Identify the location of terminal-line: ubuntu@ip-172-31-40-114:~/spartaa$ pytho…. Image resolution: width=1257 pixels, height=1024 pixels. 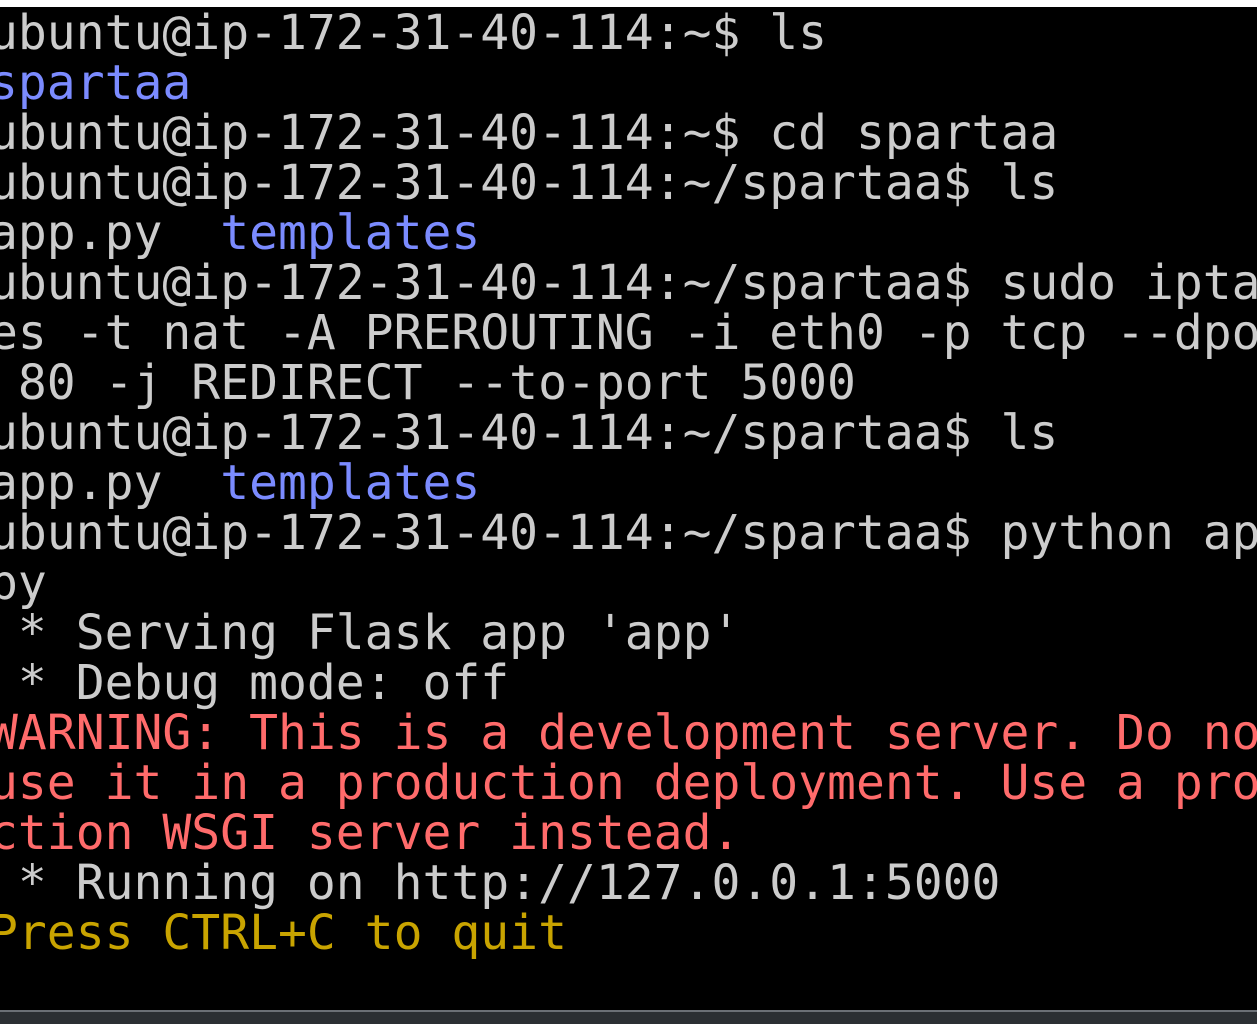
(628, 533).